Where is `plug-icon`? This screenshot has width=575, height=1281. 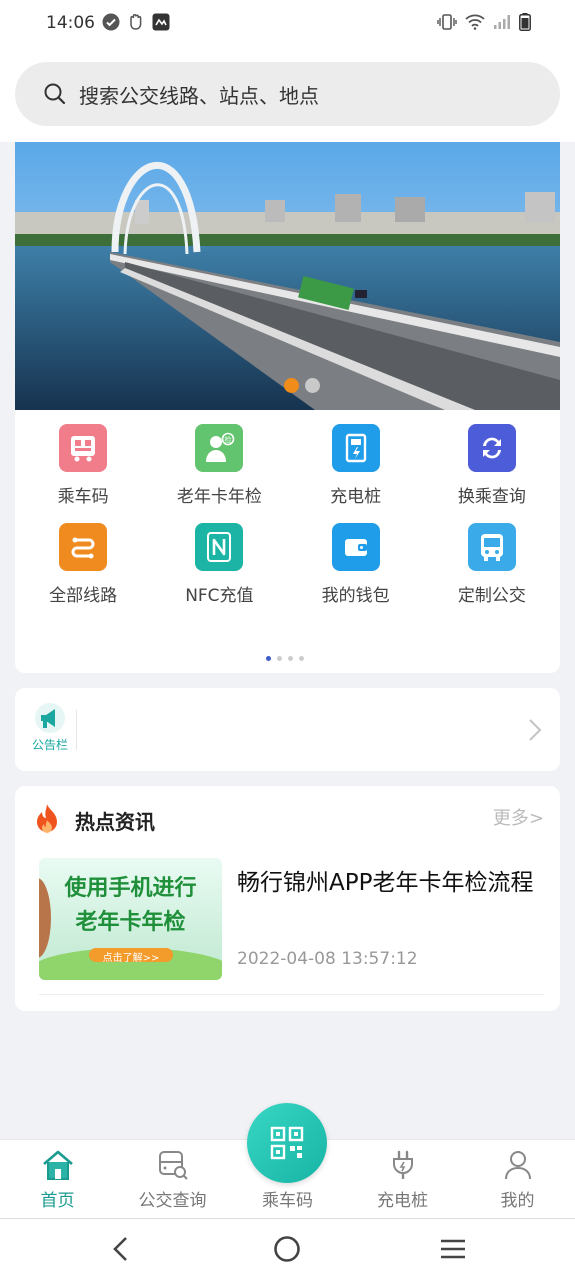
plug-icon is located at coordinates (402, 1164).